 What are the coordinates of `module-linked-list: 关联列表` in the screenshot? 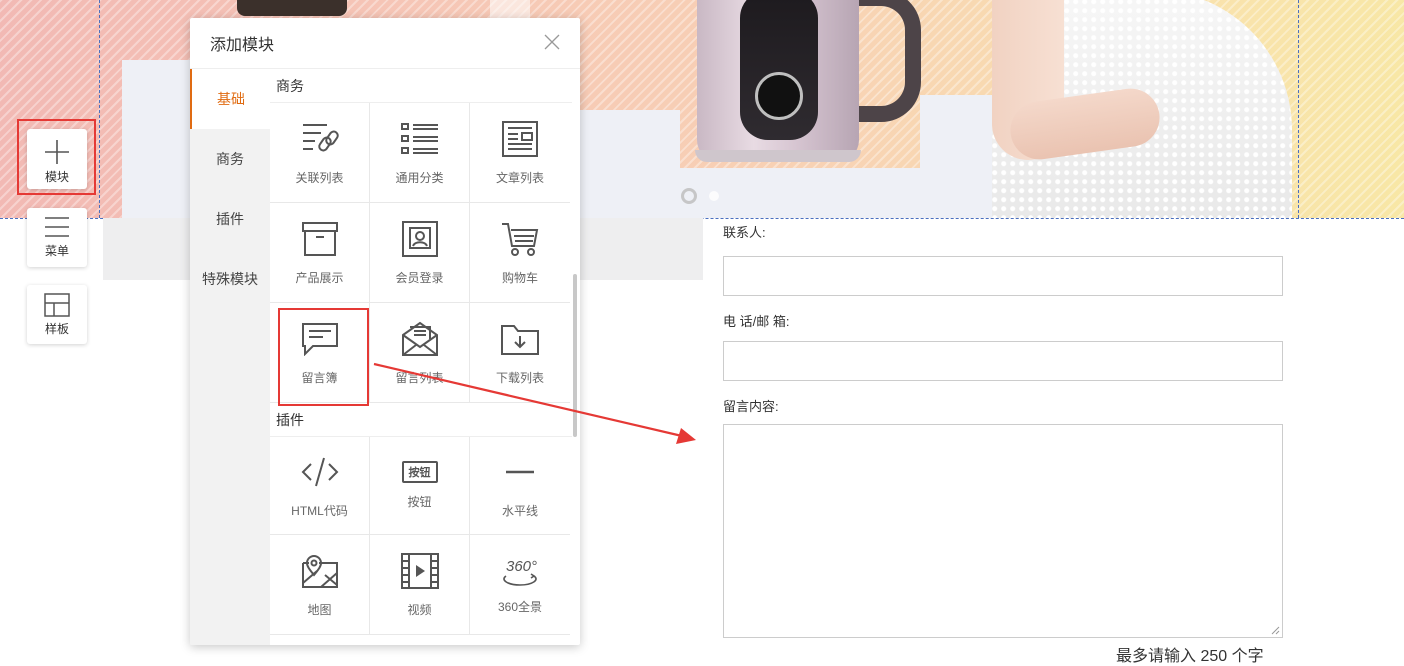 It's located at (320, 153).